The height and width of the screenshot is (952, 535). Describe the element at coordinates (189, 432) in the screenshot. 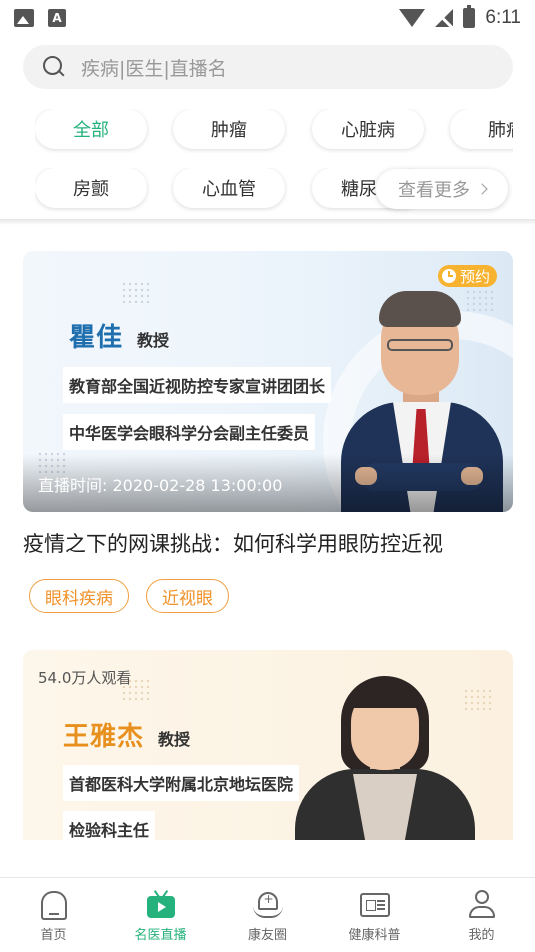

I see `doctor-affiliation: 中华医学会眼科学分会副主任委员` at that location.